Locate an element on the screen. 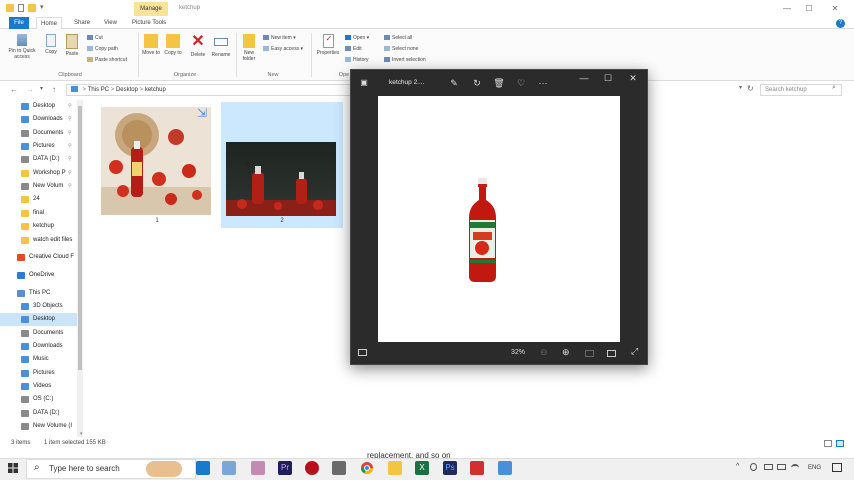 The width and height of the screenshot is (854, 480). nav-item-quick-access: DATA (D:) ⚲ is located at coordinates (40, 159).